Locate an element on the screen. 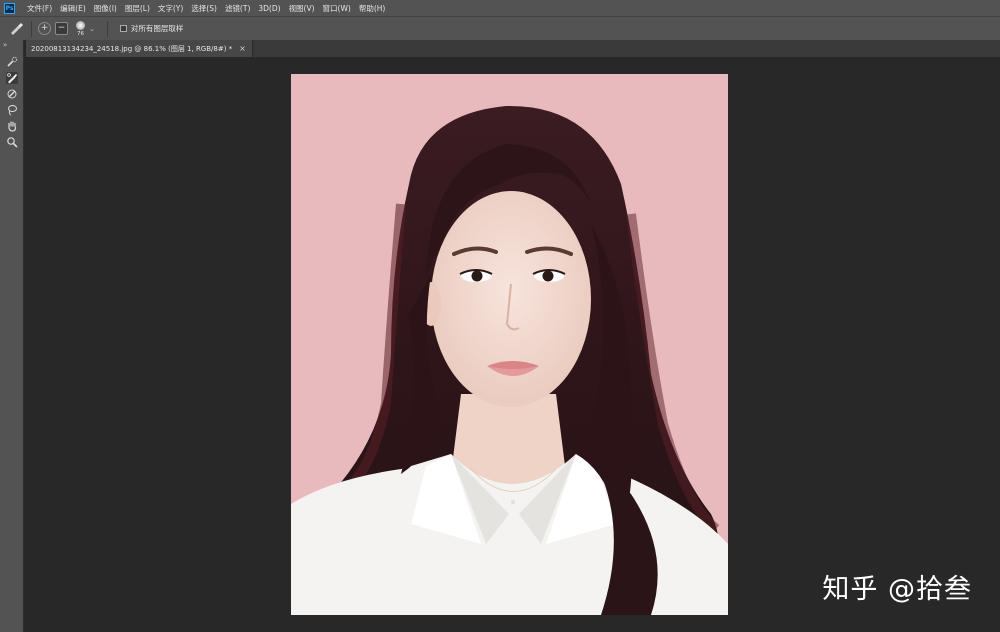 Image resolution: width=1000 pixels, height=632 pixels. tool-preset-picker is located at coordinates (17, 28).